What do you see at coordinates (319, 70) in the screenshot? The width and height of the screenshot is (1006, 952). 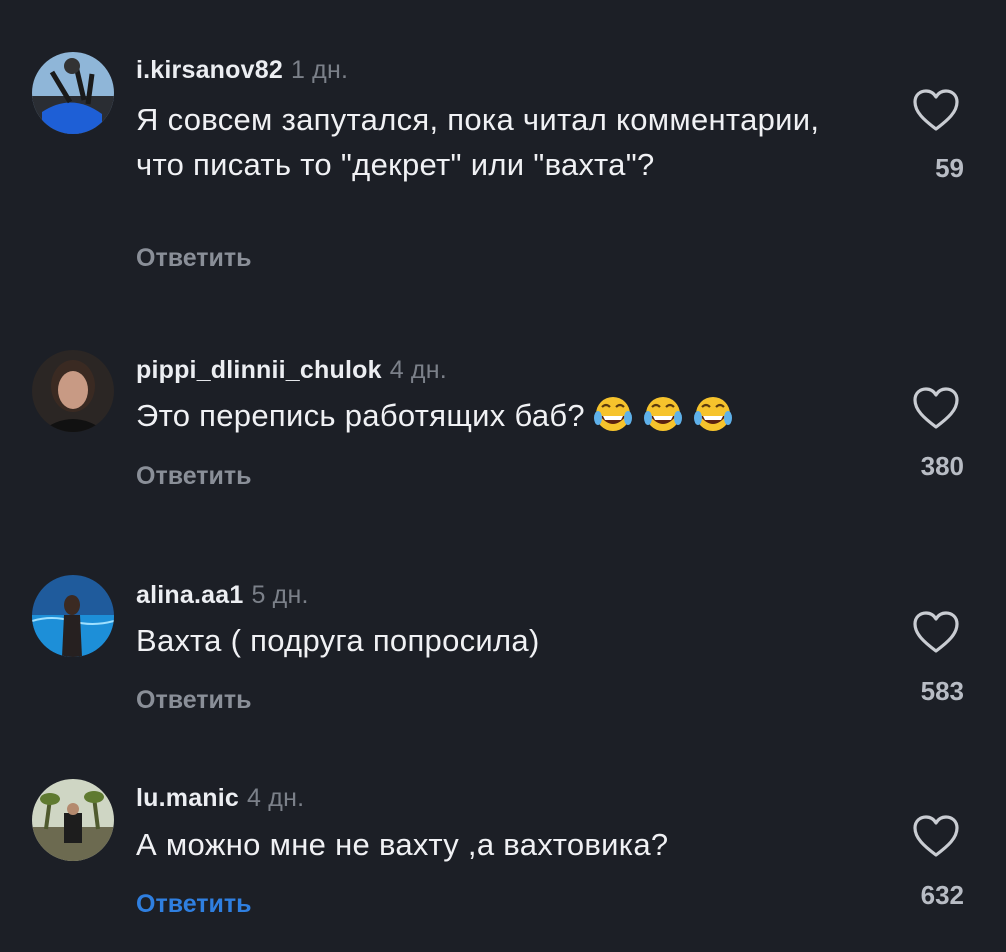 I see `comment-time: 1 дн.` at bounding box center [319, 70].